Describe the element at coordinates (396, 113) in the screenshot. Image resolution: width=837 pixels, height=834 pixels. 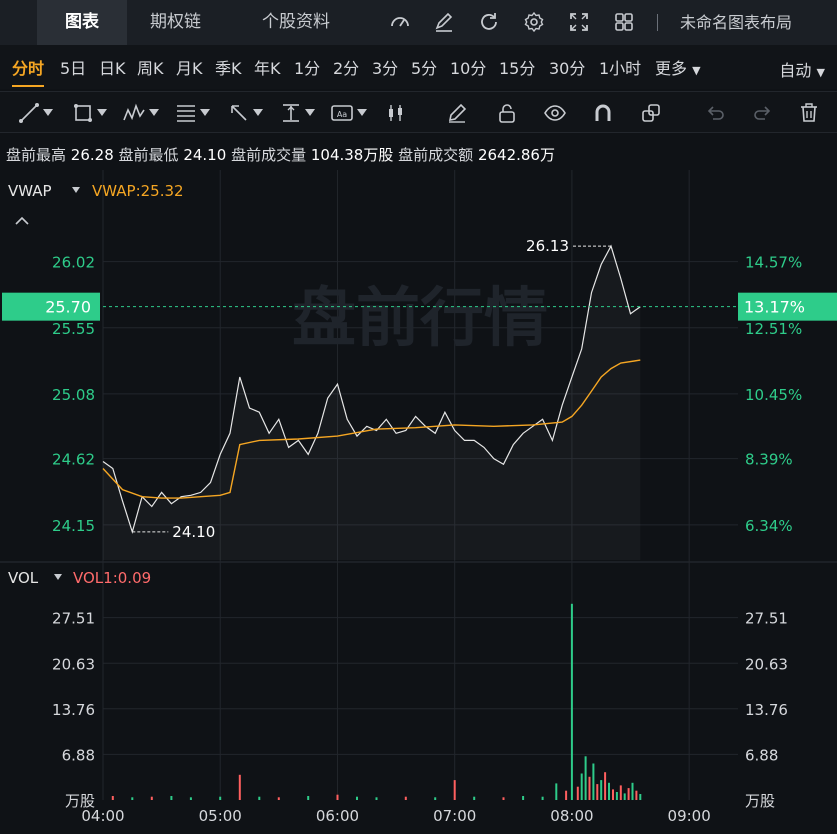
I see `candle-tool` at that location.